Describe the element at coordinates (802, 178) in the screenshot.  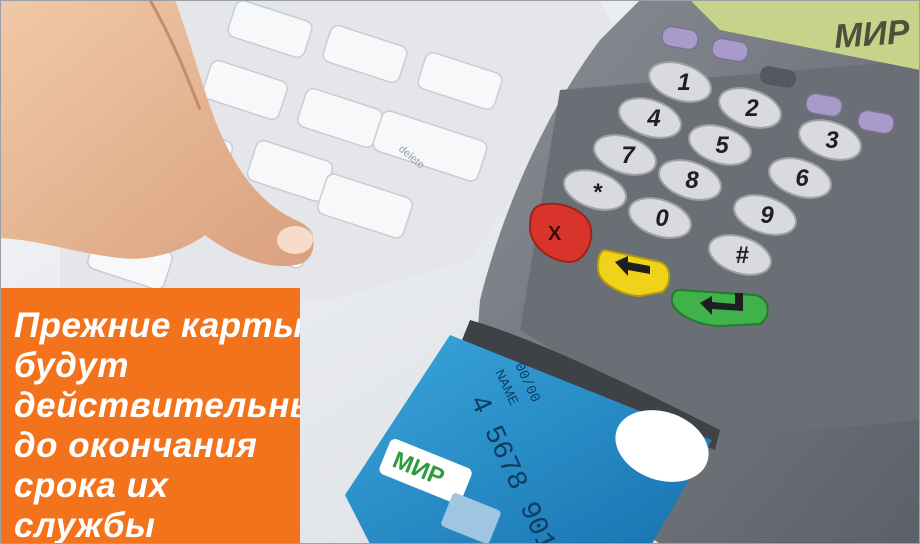
I see `key-6-label: 6` at that location.